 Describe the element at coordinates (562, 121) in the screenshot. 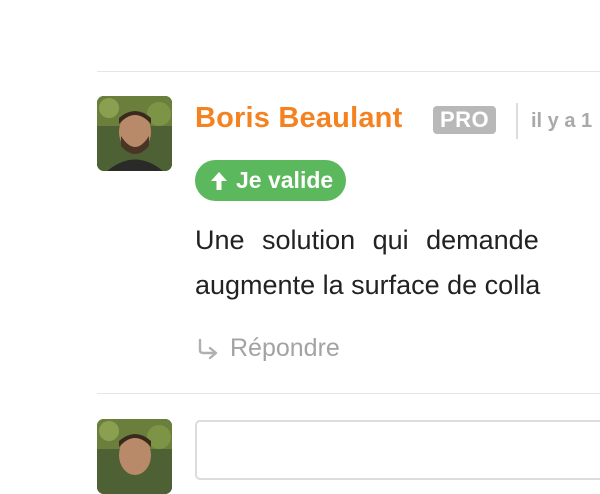

I see `comment-timestamp: il y a 1` at that location.